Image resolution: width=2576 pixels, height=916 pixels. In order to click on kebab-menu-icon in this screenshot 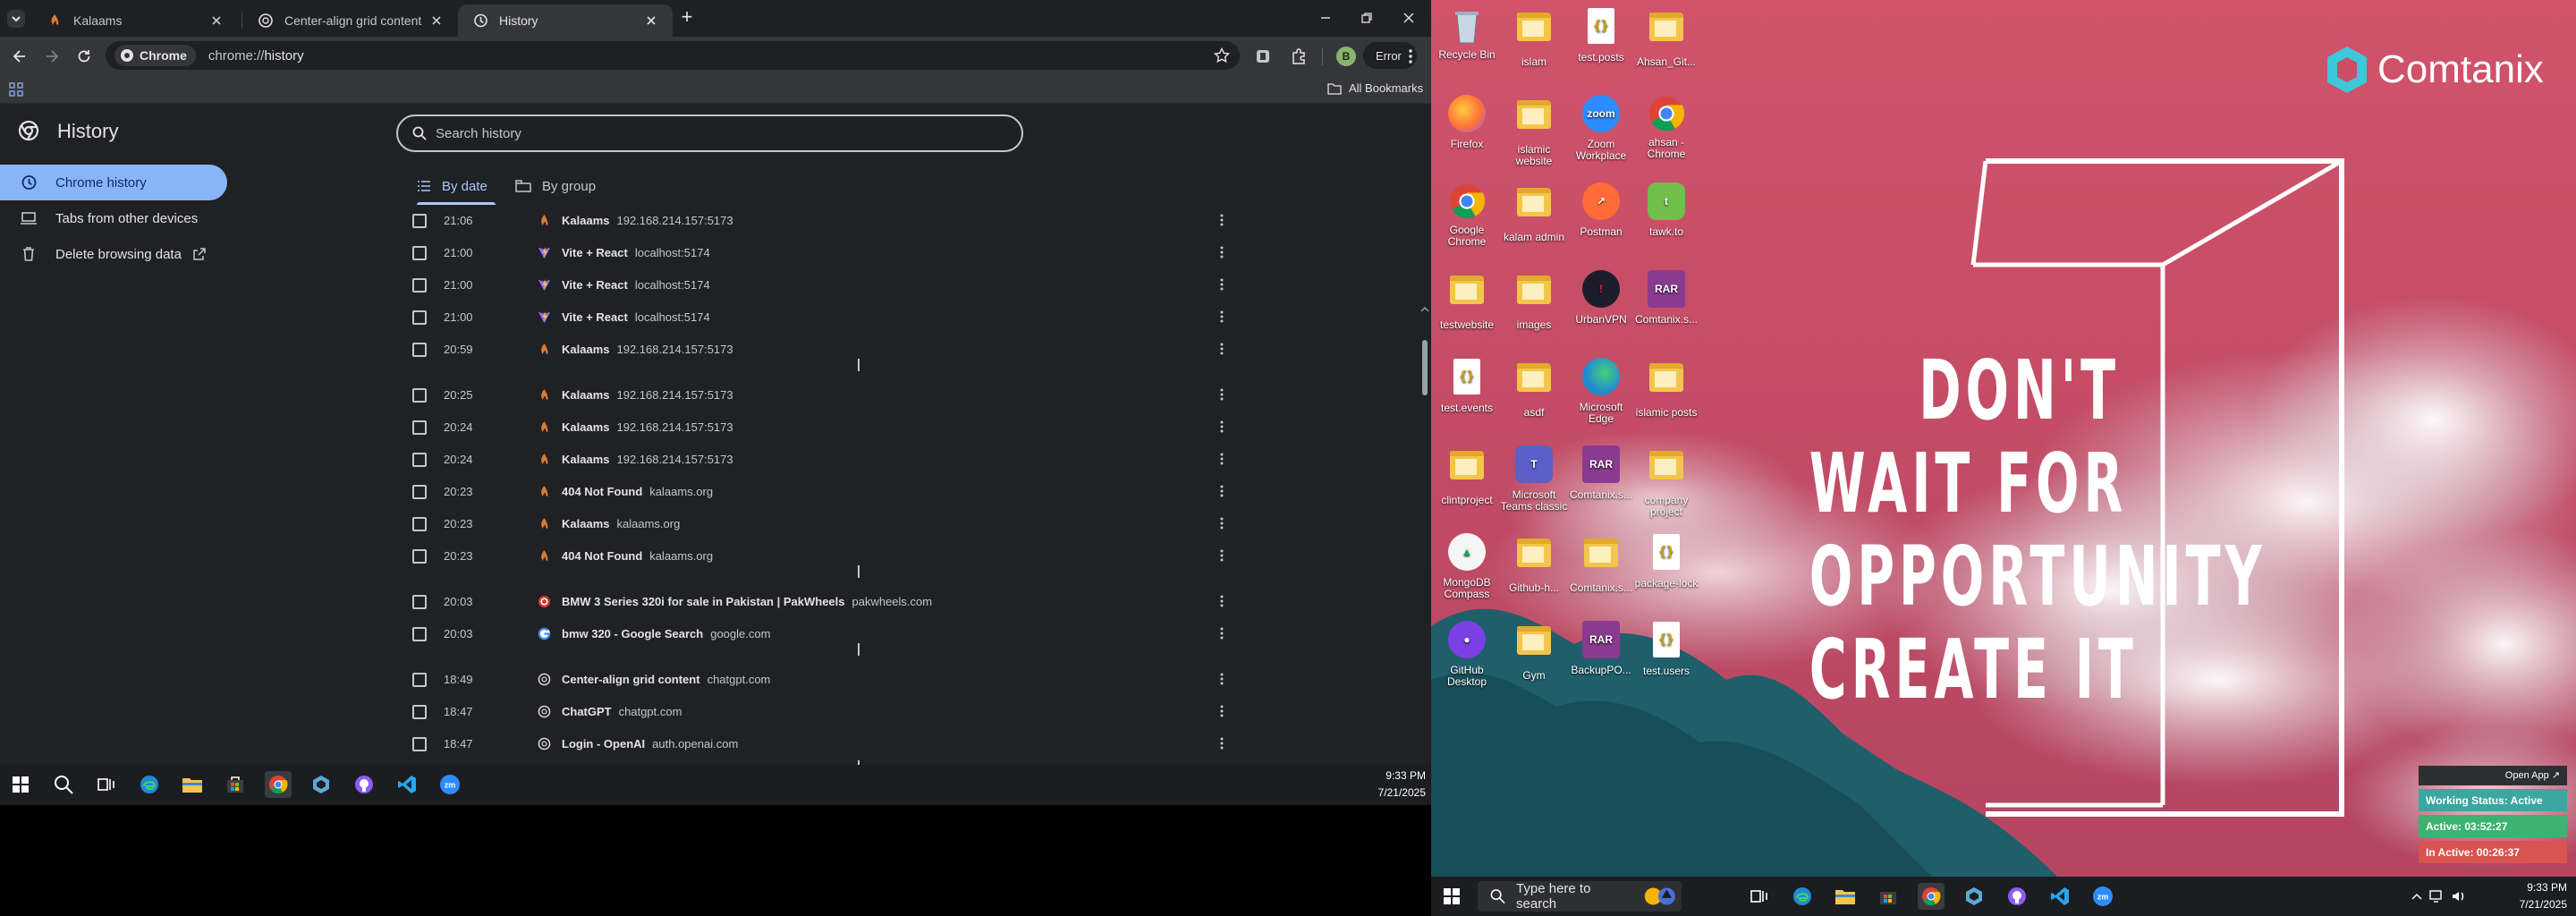, I will do `click(1410, 56)`.